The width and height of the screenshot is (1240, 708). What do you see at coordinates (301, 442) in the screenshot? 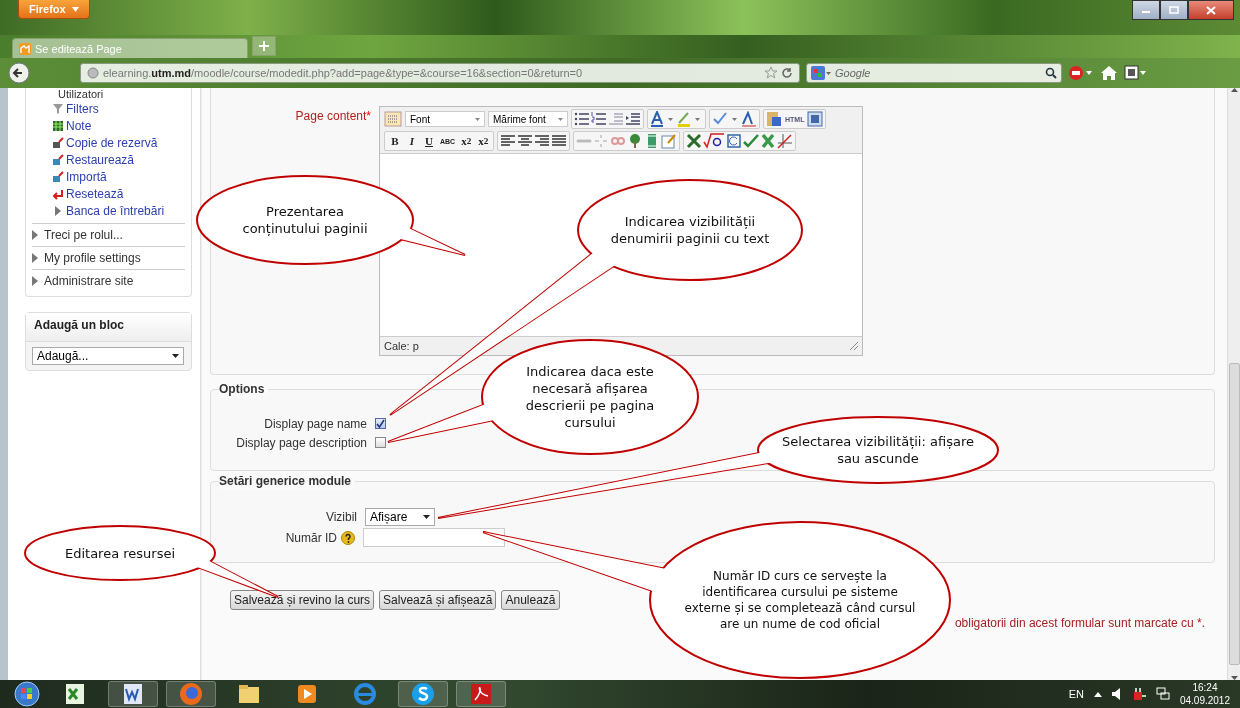
I see `field-label: Display page description` at bounding box center [301, 442].